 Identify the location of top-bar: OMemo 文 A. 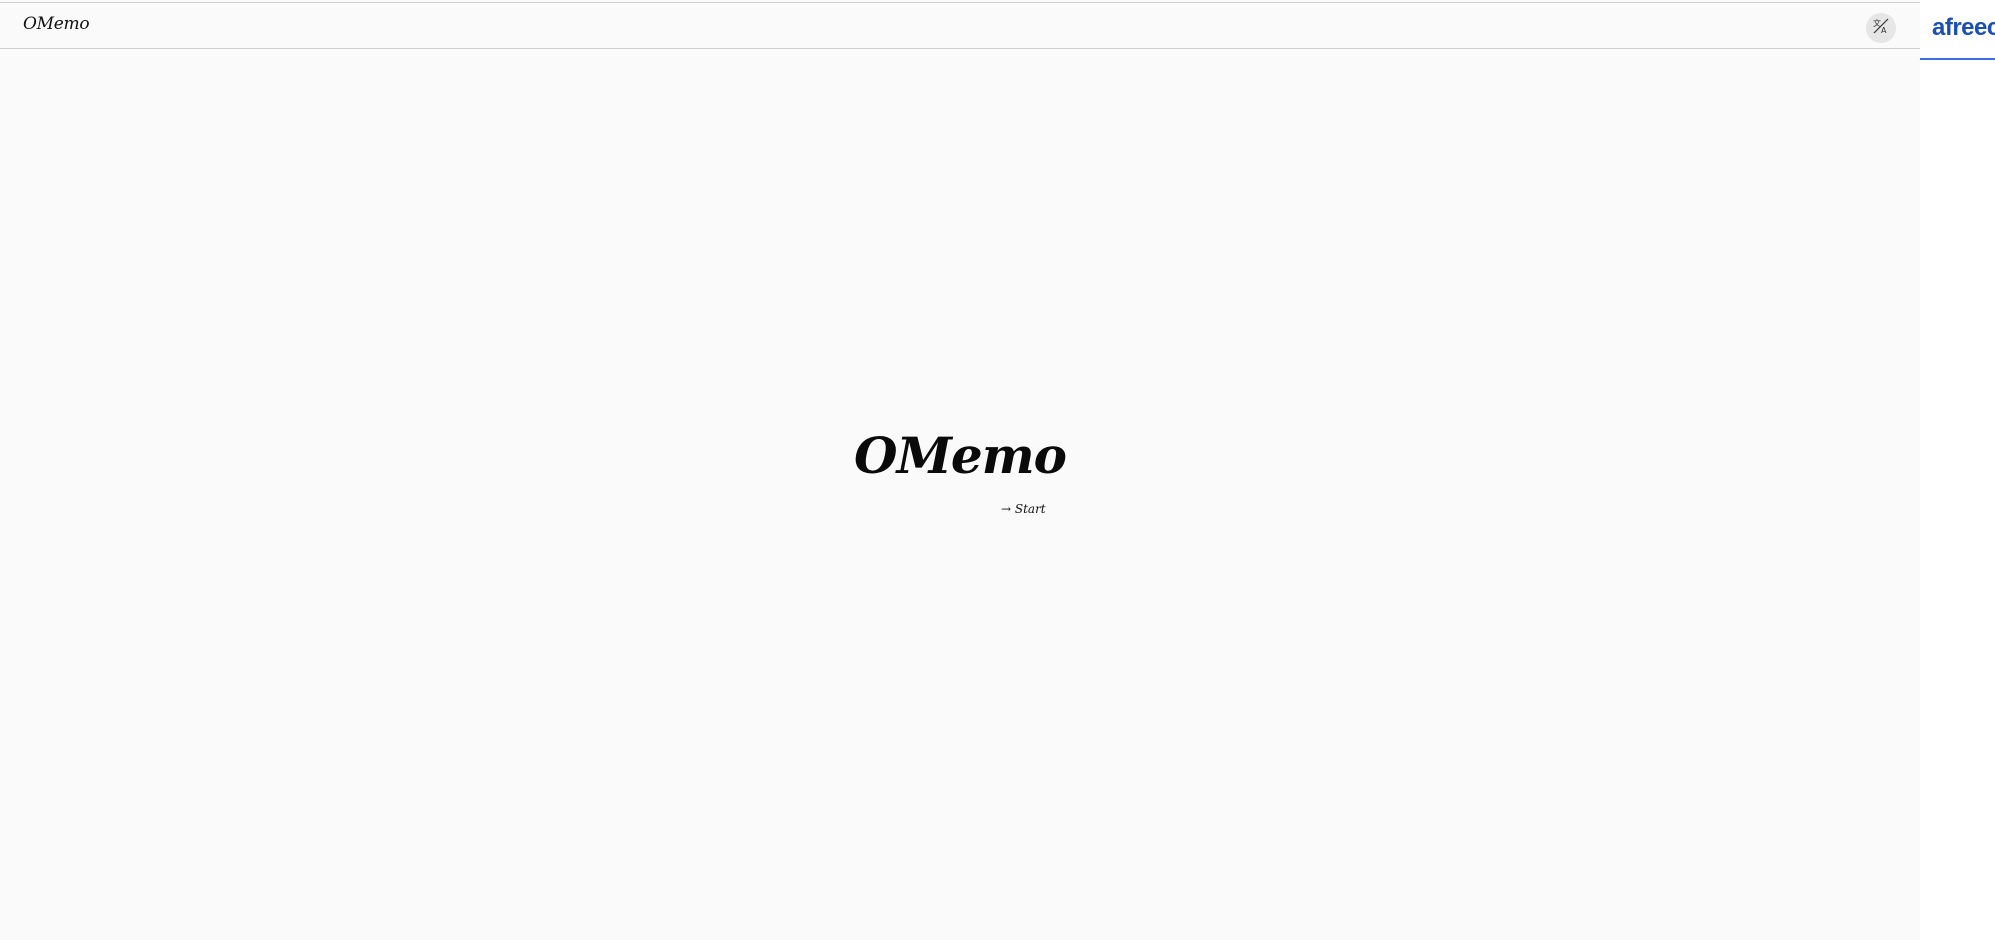
(960, 25).